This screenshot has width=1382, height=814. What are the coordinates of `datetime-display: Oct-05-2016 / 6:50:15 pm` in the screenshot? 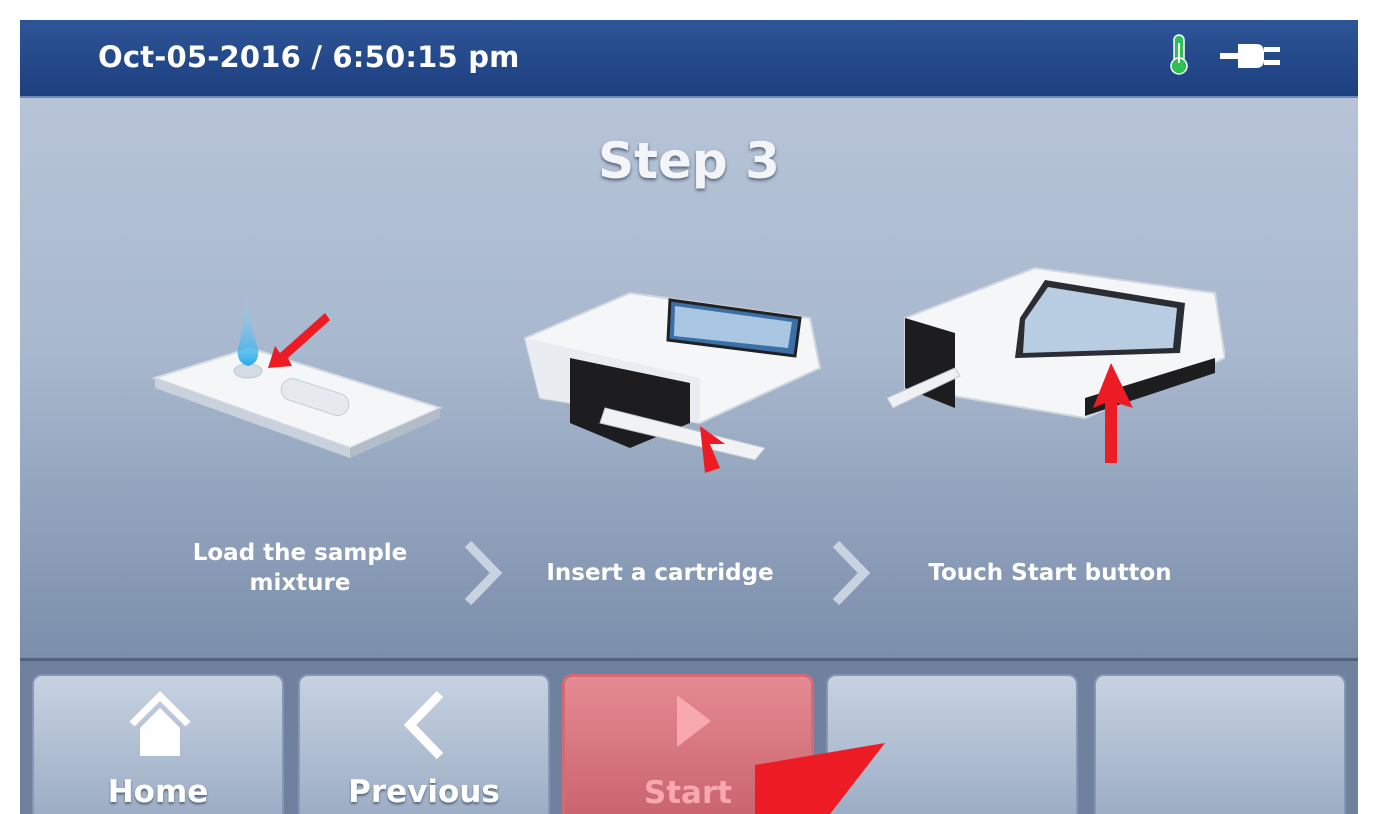 It's located at (309, 57).